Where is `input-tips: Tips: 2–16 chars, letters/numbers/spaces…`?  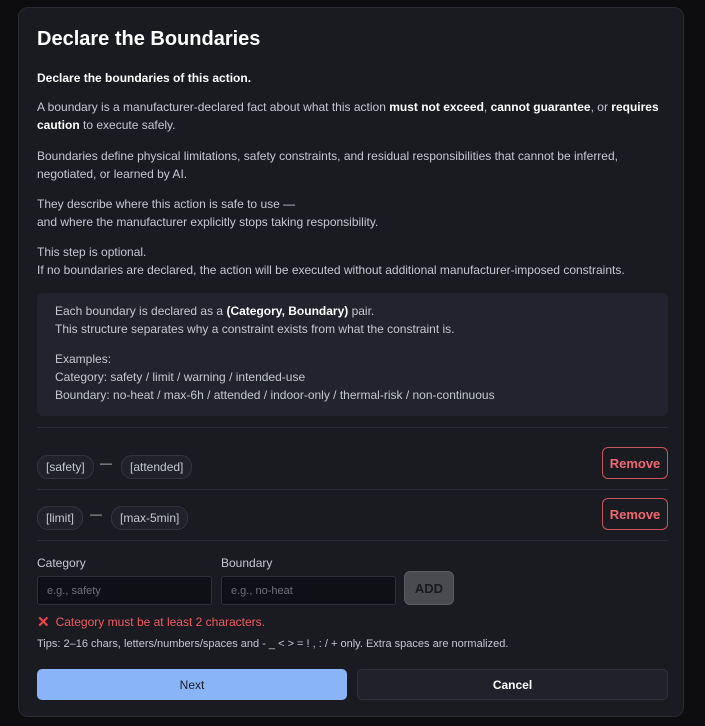
input-tips: Tips: 2–16 chars, letters/numbers/spaces… is located at coordinates (273, 644).